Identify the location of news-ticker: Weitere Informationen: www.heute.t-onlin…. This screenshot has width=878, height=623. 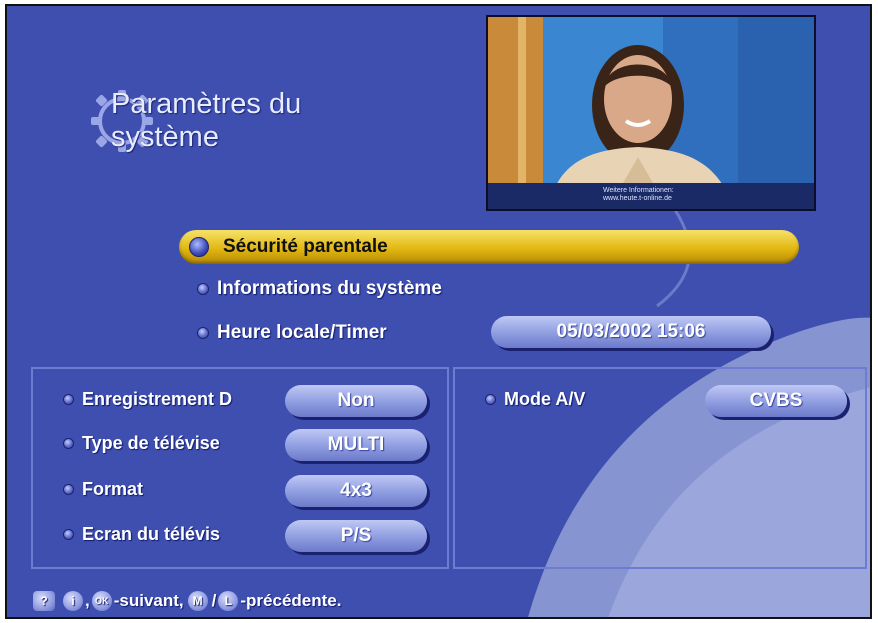
(651, 196).